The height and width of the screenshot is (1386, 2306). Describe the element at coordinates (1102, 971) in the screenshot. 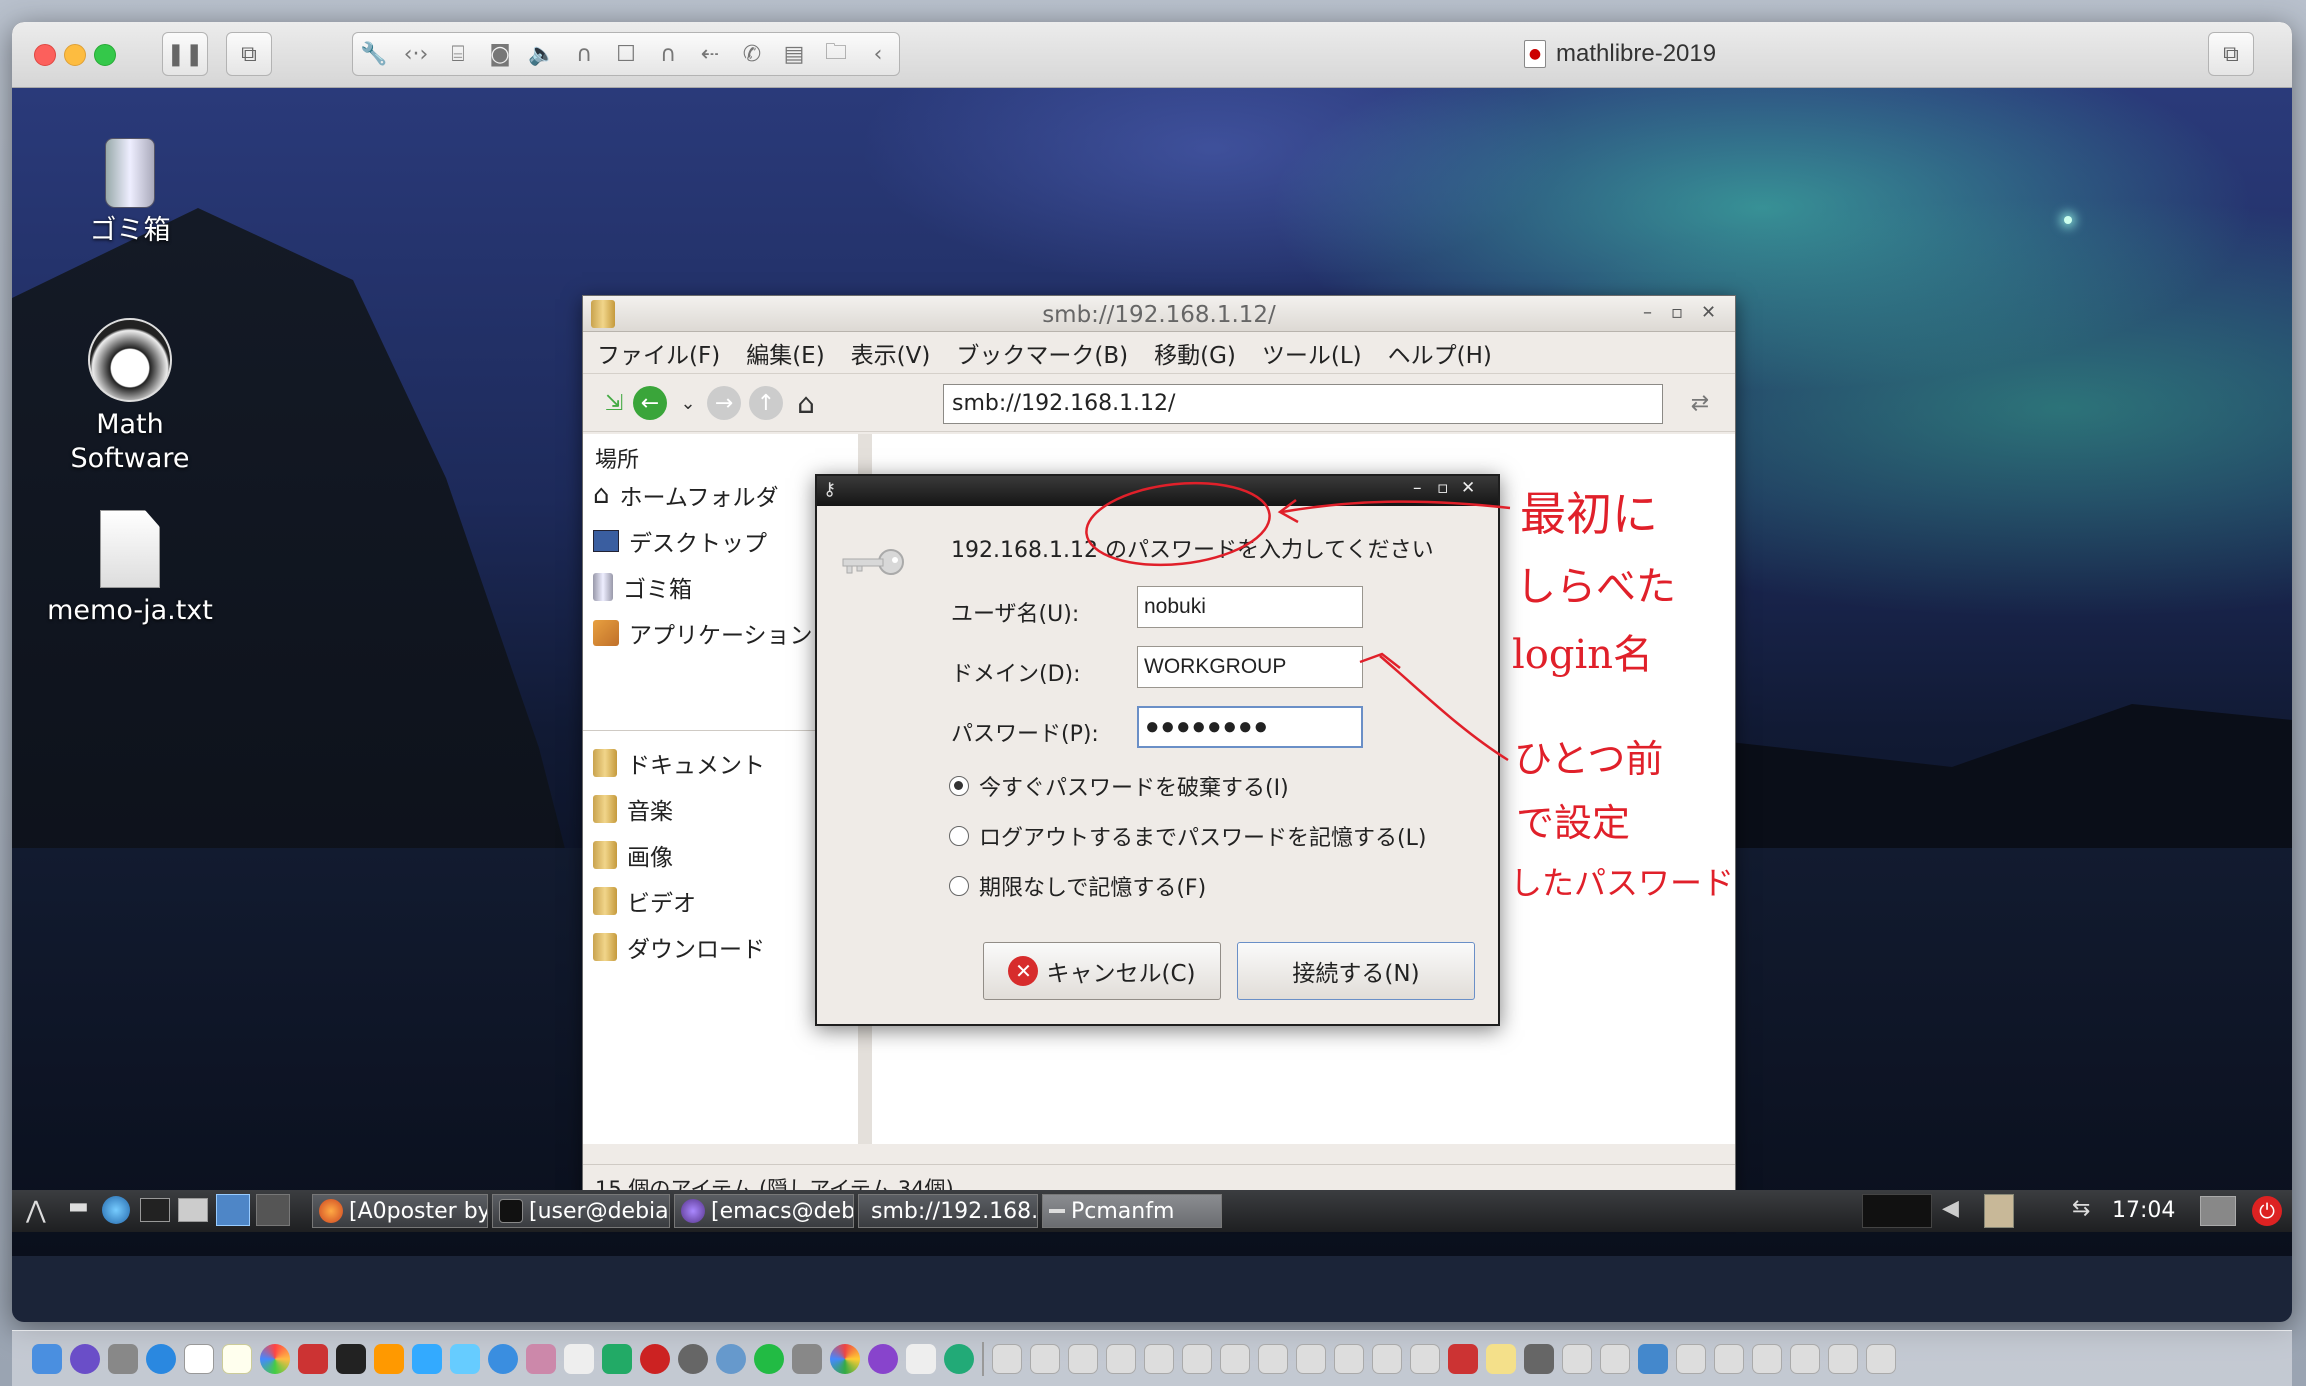

I see `cancel-button: ✕ キャンセル(C)` at that location.